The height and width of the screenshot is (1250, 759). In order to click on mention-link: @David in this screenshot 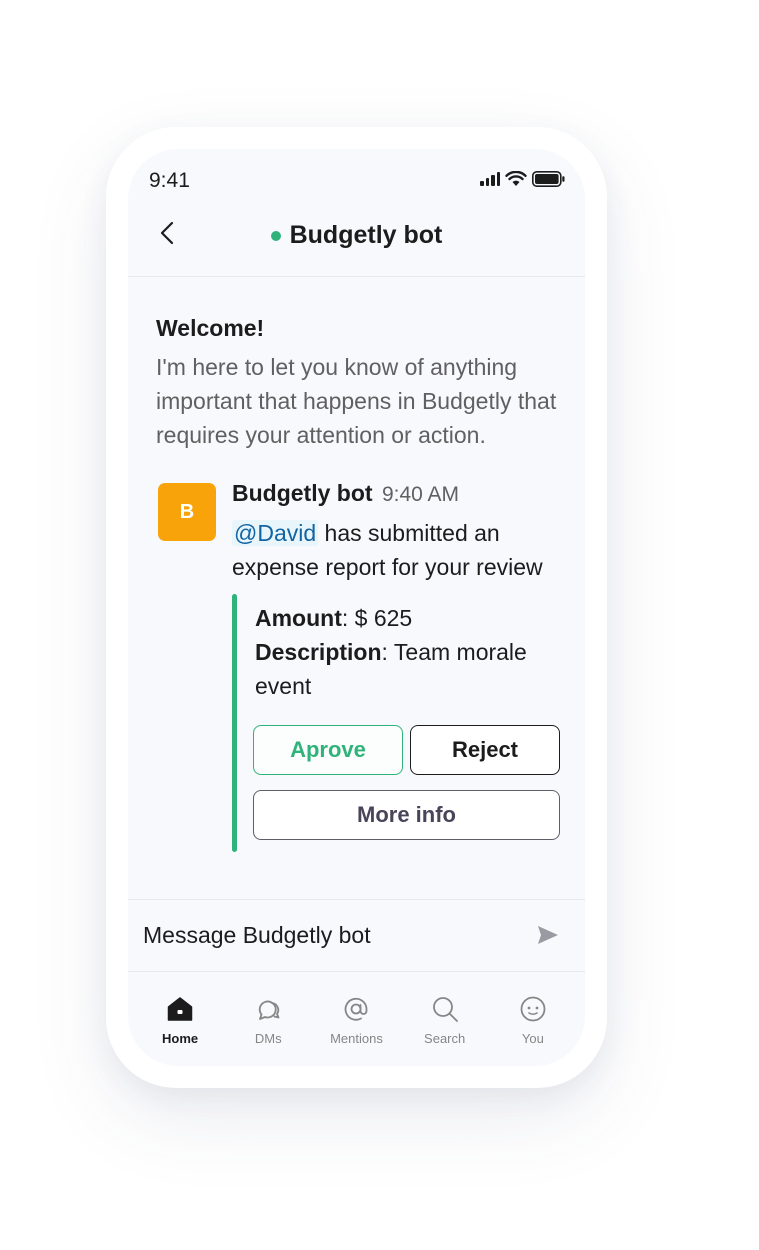, I will do `click(275, 533)`.